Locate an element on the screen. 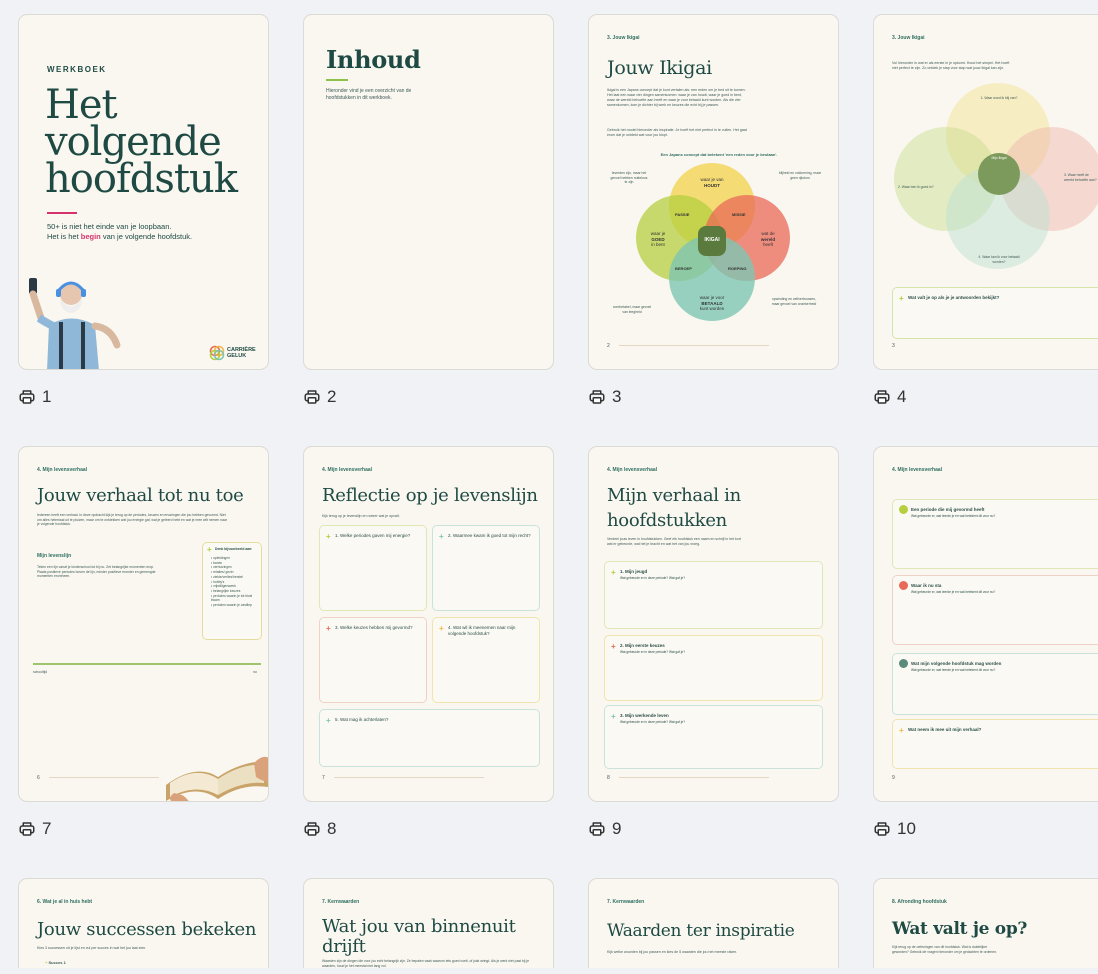 This screenshot has height=974, width=1098. question-2: 2. Waar ben ik goed in? is located at coordinates (916, 187).